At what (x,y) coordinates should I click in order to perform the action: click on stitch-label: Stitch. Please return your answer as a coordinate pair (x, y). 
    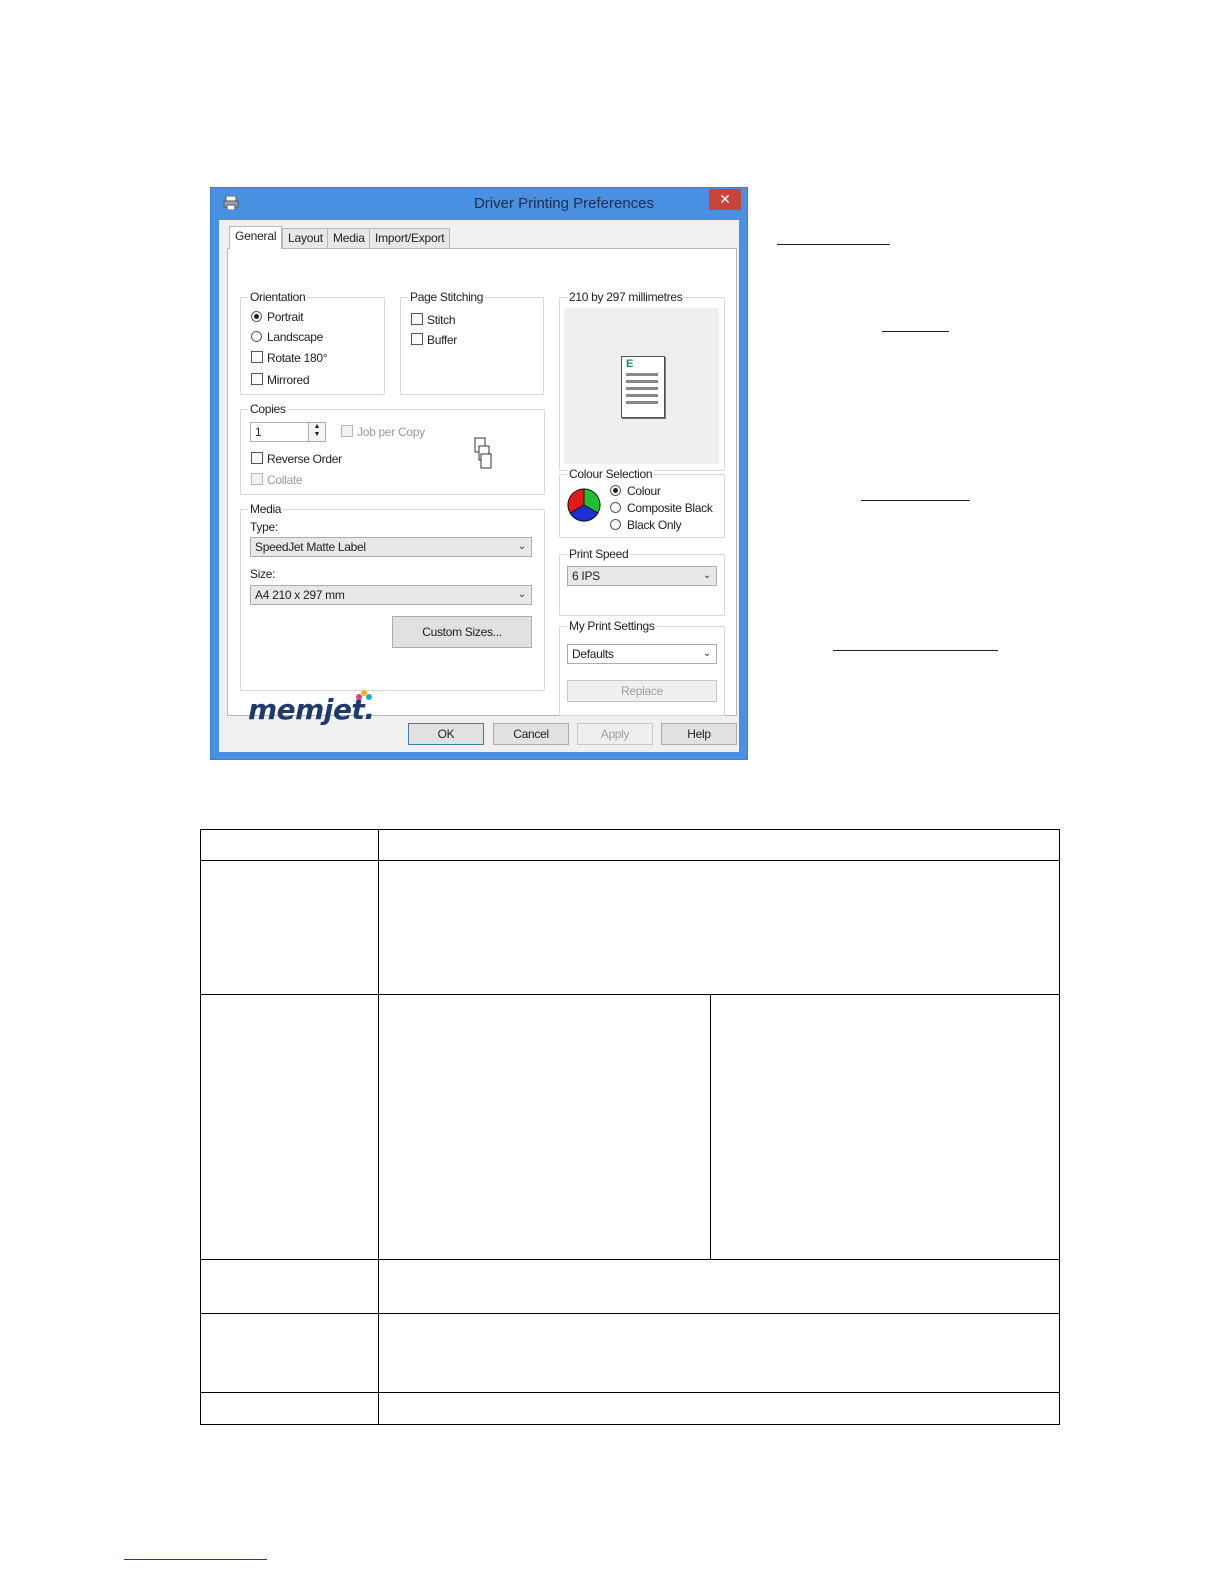
    Looking at the image, I should click on (441, 320).